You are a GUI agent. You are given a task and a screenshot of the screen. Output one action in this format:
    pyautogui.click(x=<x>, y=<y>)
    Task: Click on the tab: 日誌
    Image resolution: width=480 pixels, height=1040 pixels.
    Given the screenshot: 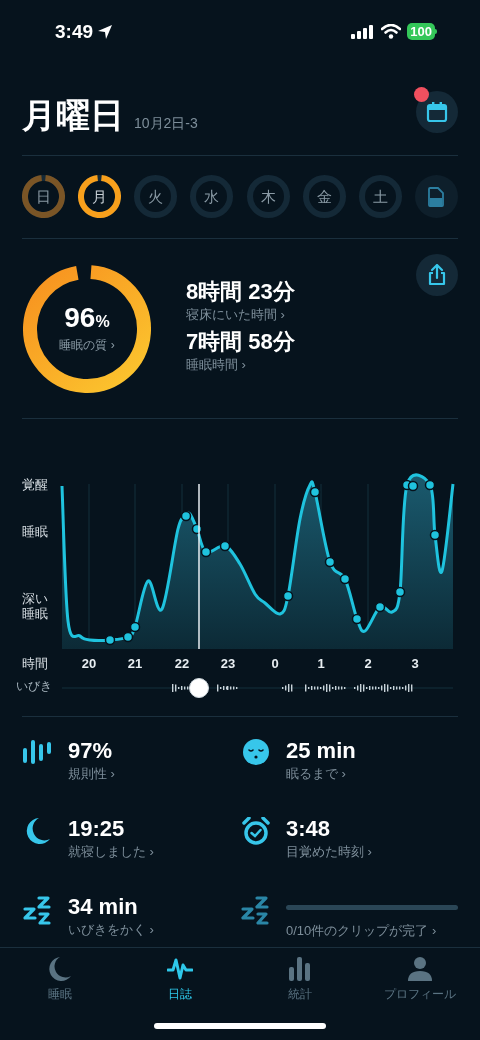 What is the action you would take?
    pyautogui.click(x=180, y=981)
    